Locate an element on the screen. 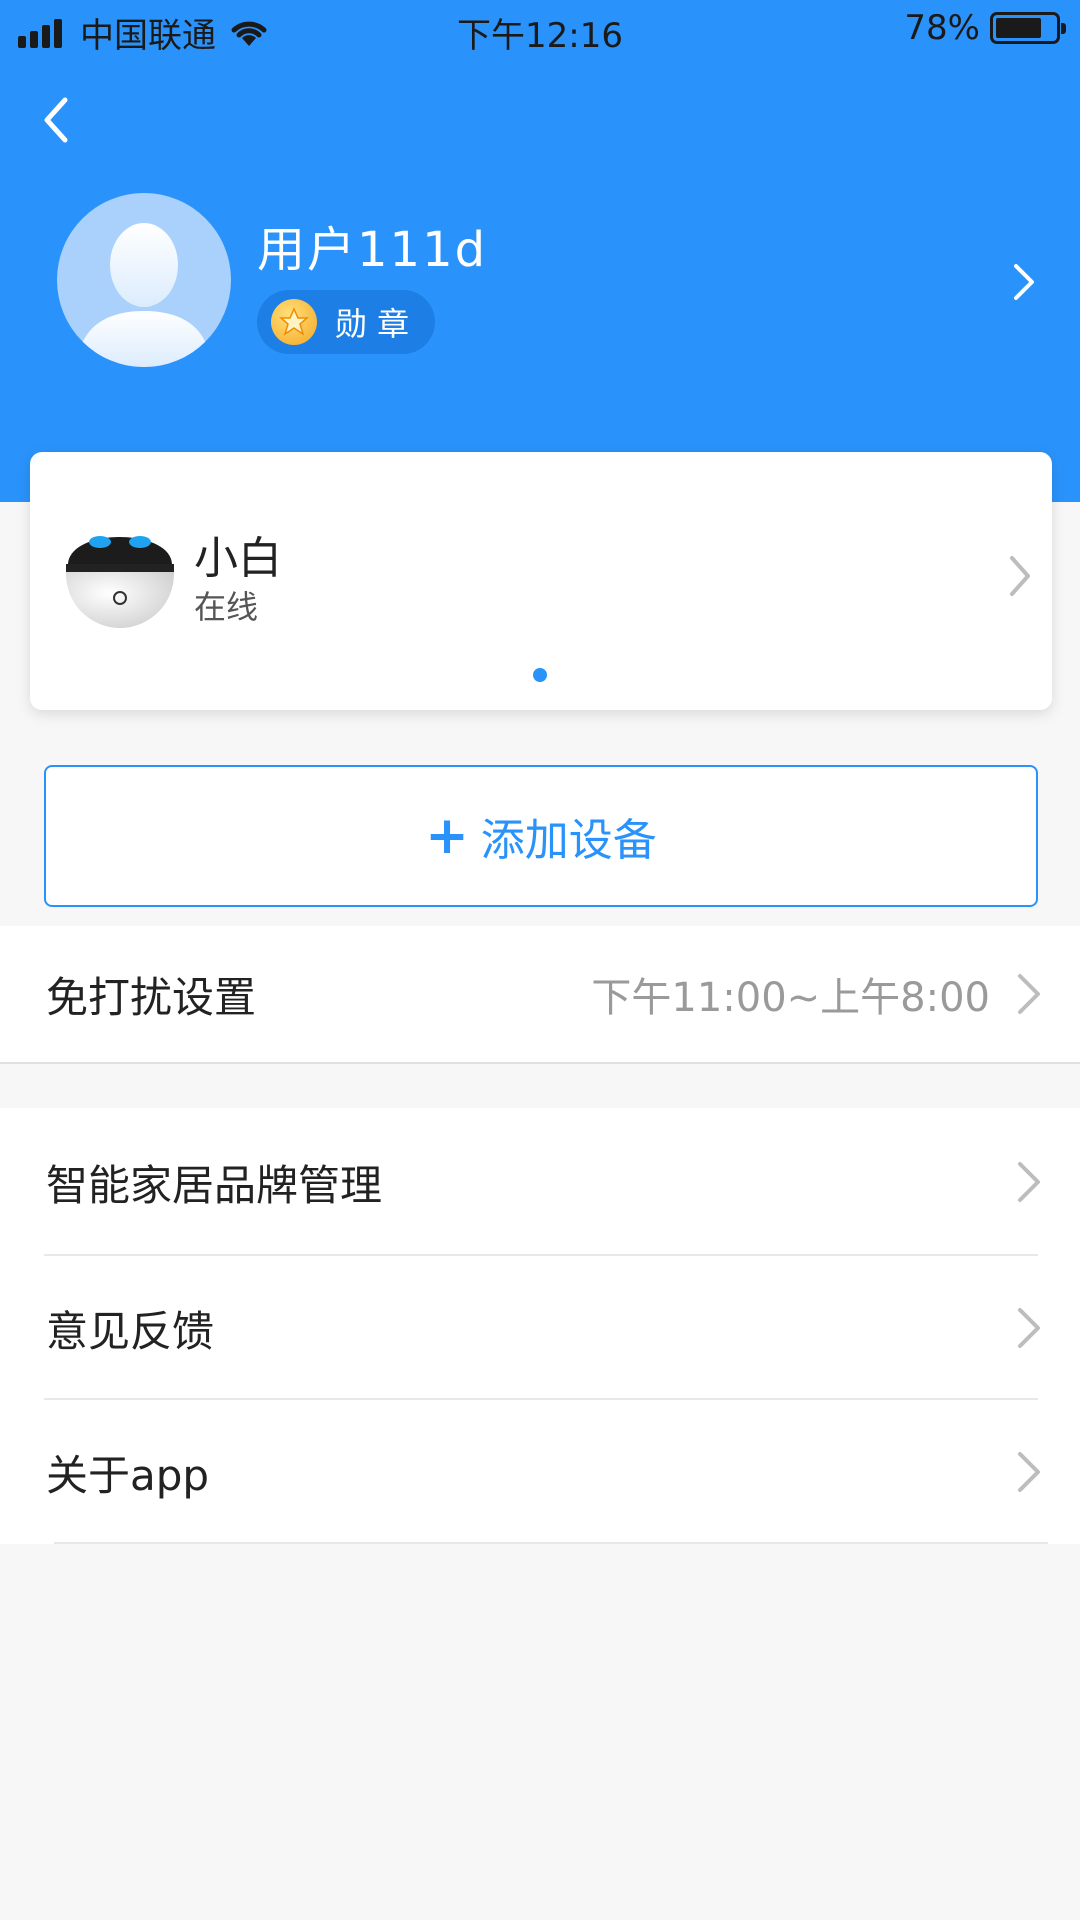 This screenshot has height=1920, width=1080. device-name: 小白 is located at coordinates (238, 558).